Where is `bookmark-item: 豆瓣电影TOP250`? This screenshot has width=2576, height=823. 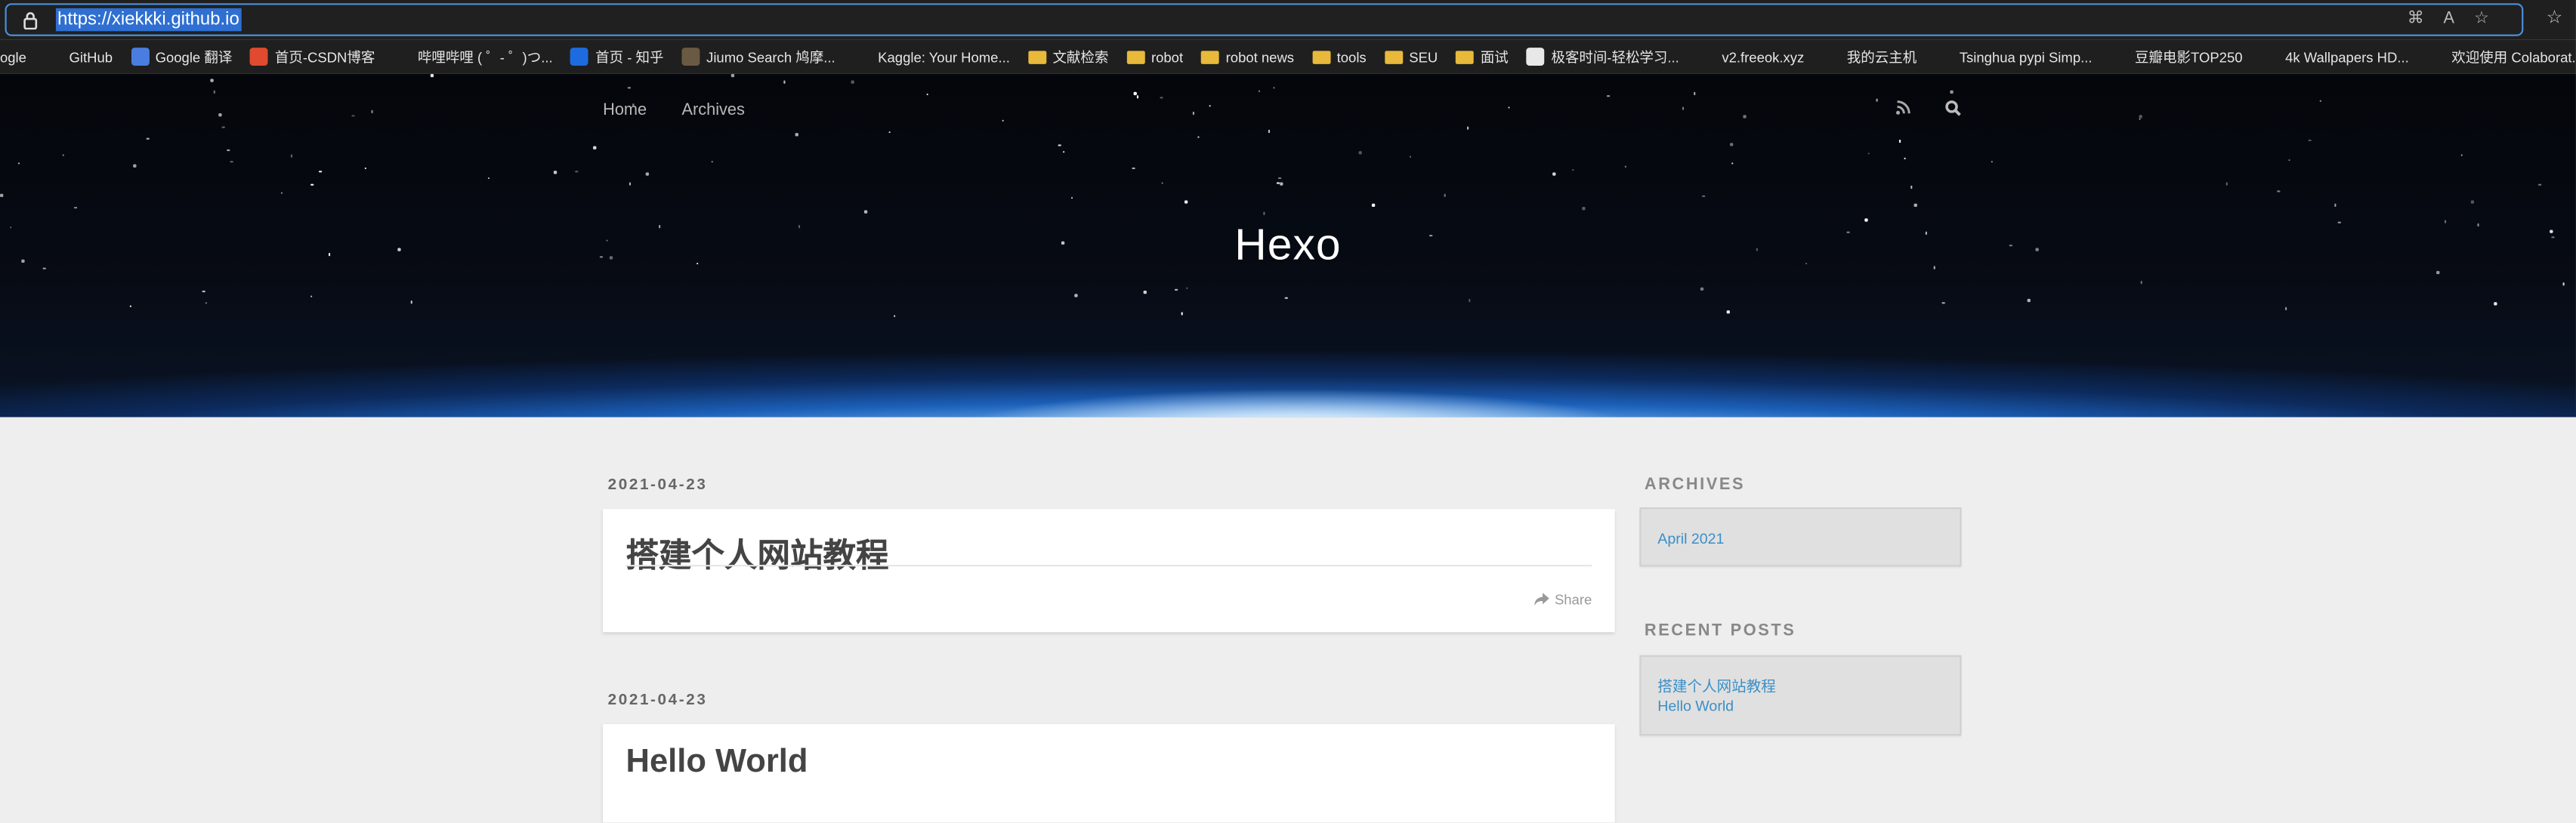
bookmark-item: 豆瓣电影TOP250 is located at coordinates (2176, 56).